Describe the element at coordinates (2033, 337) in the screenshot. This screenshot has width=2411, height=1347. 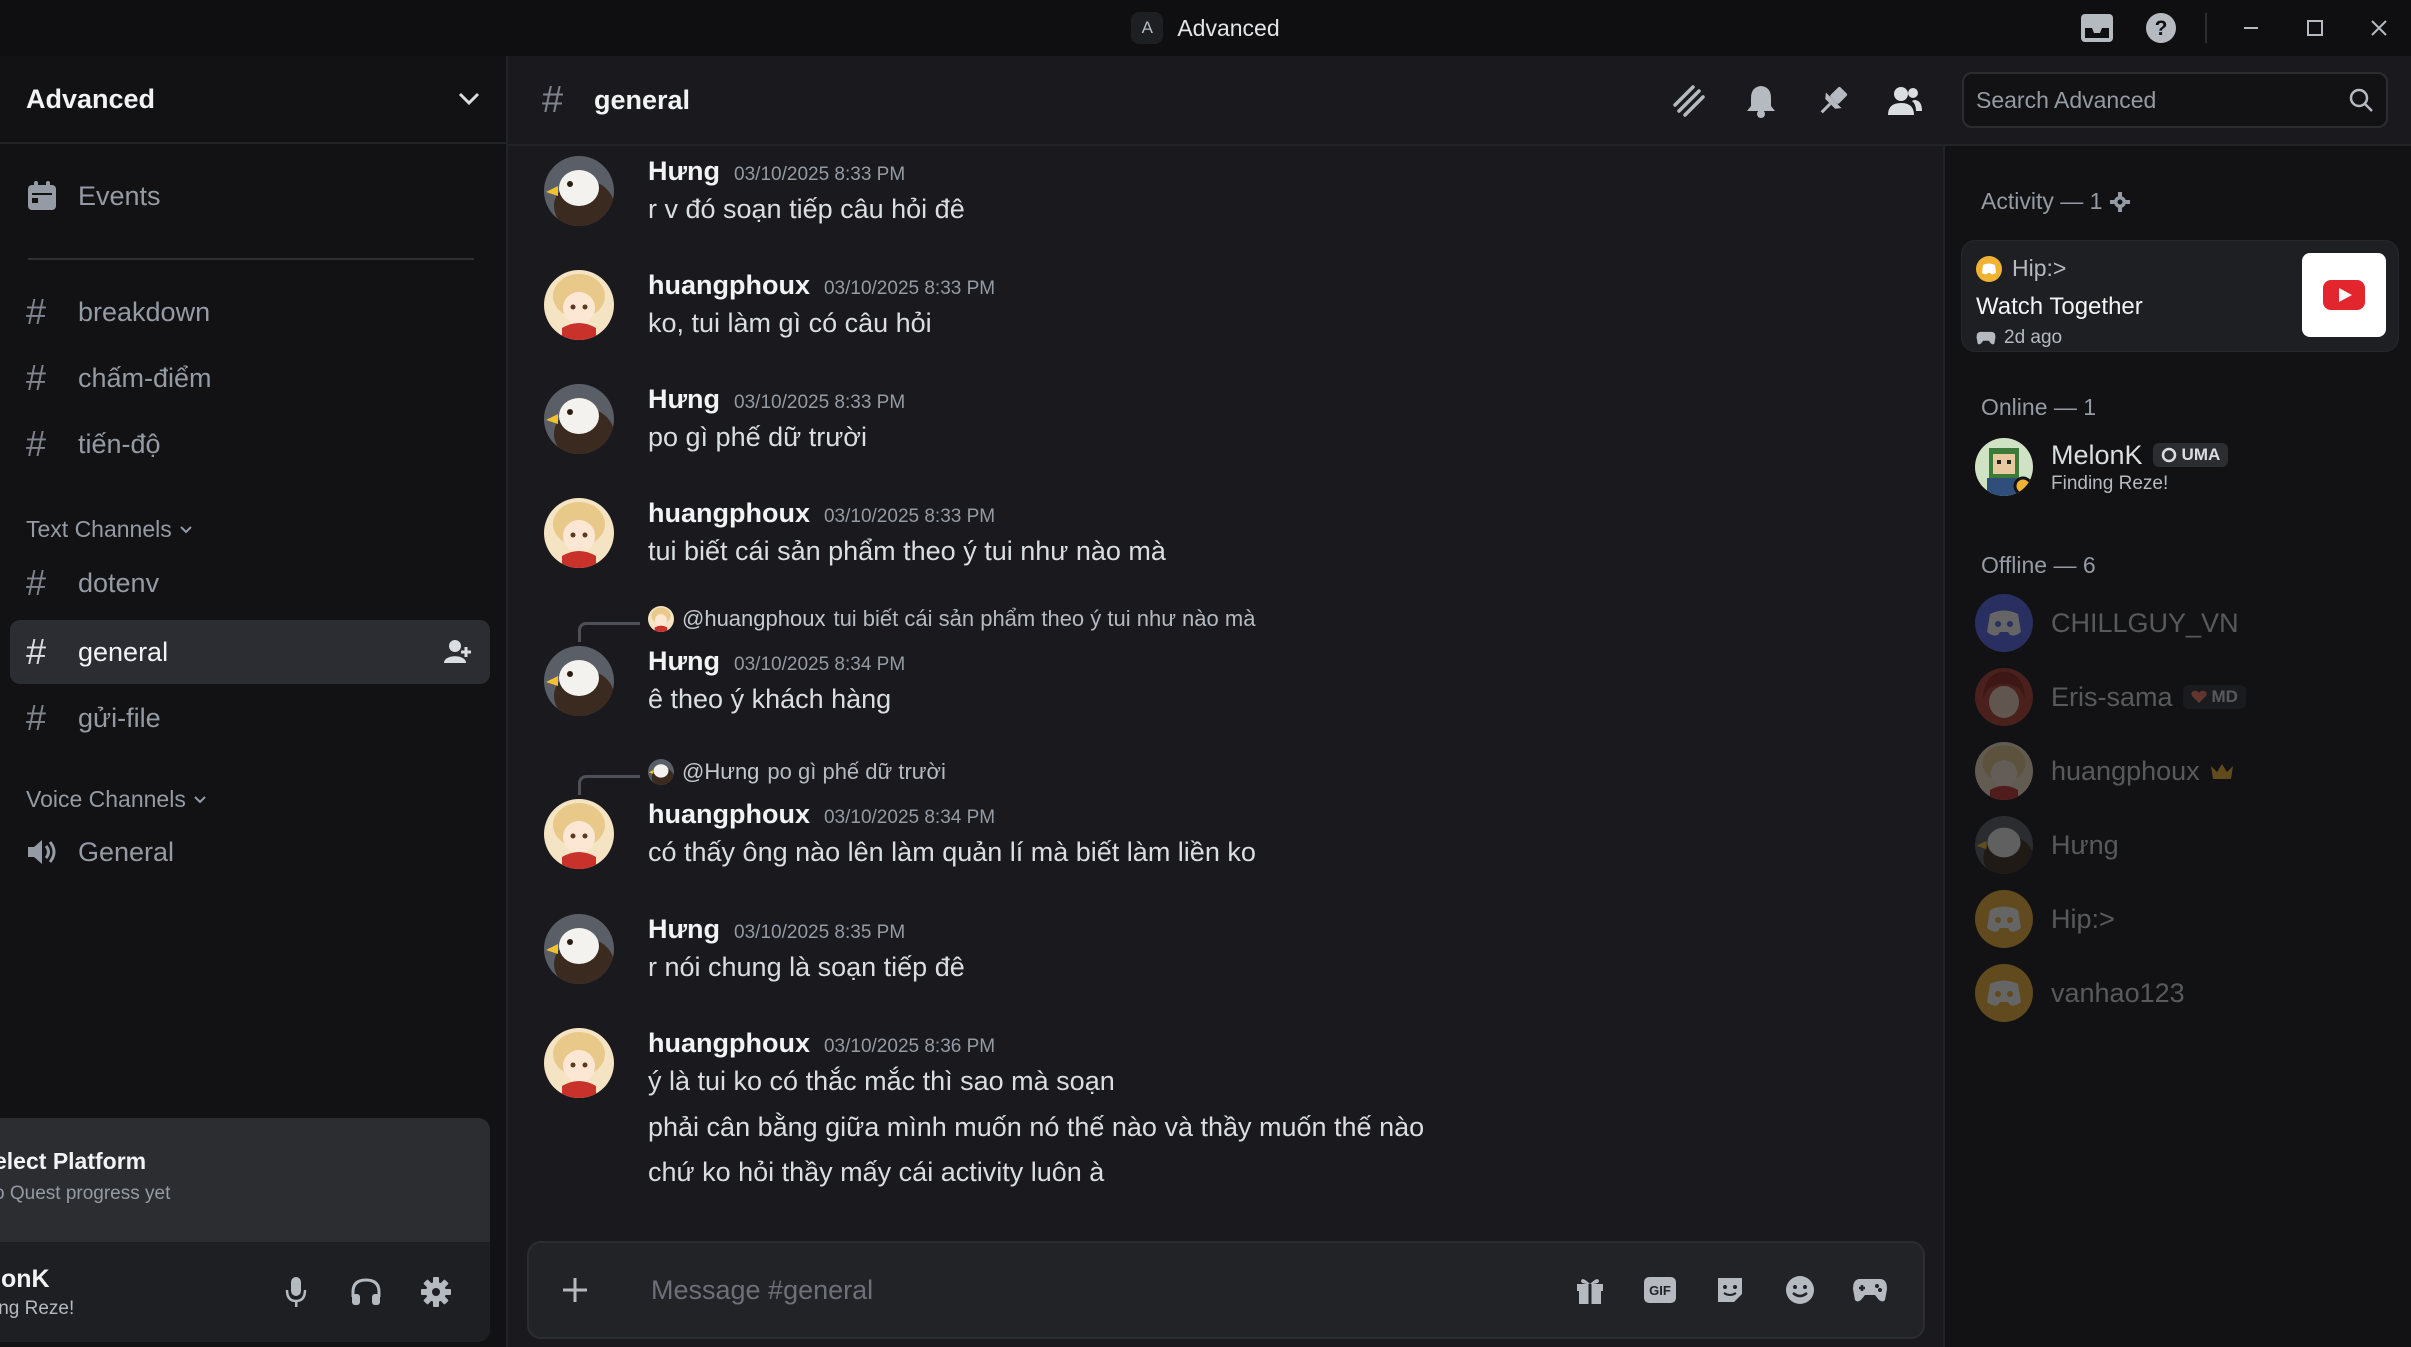
I see `activity-time: 2d ago` at that location.